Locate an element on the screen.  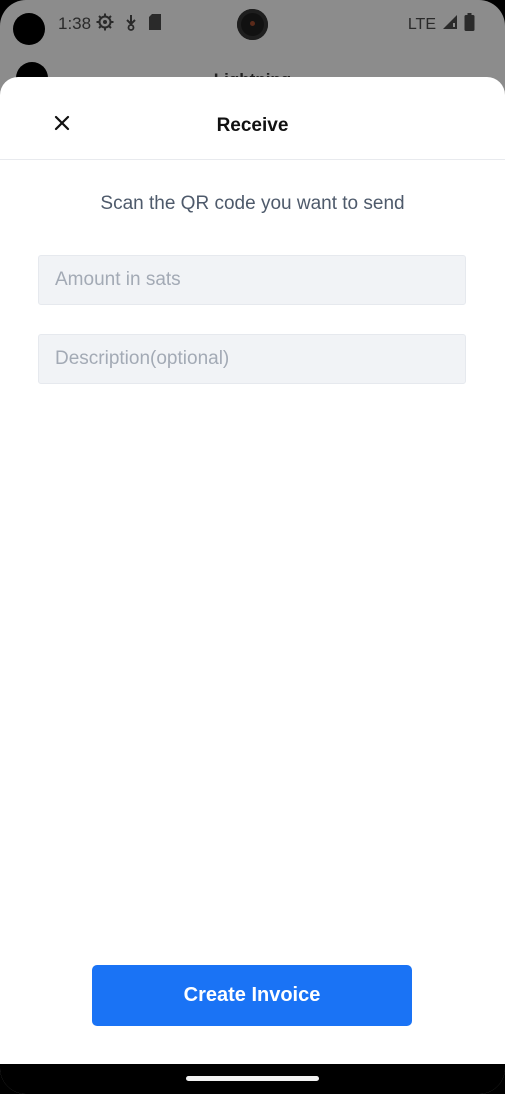
battery-icon is located at coordinates (469, 24).